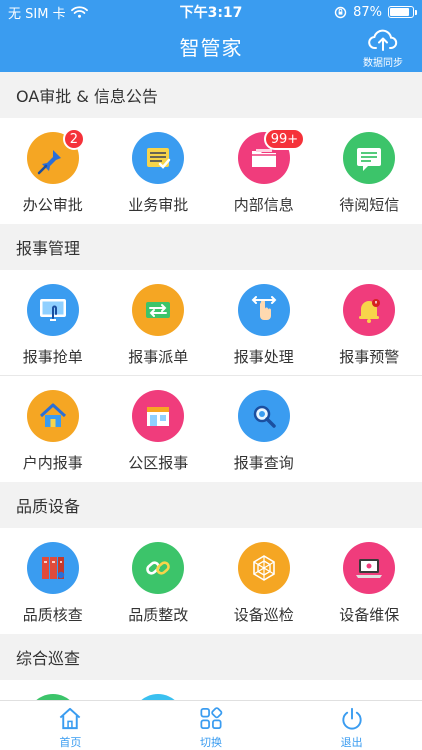  I want to click on menu-item: 品质整改, so click(159, 581).